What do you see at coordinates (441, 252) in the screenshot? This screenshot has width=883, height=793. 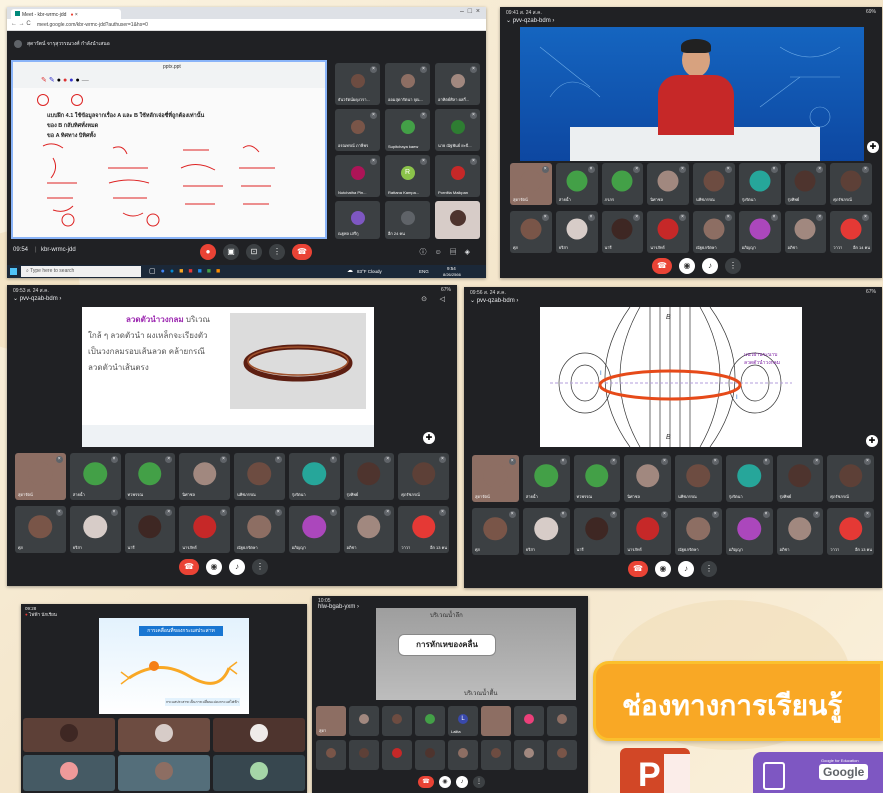 I see `people-icon: ☺` at bounding box center [441, 252].